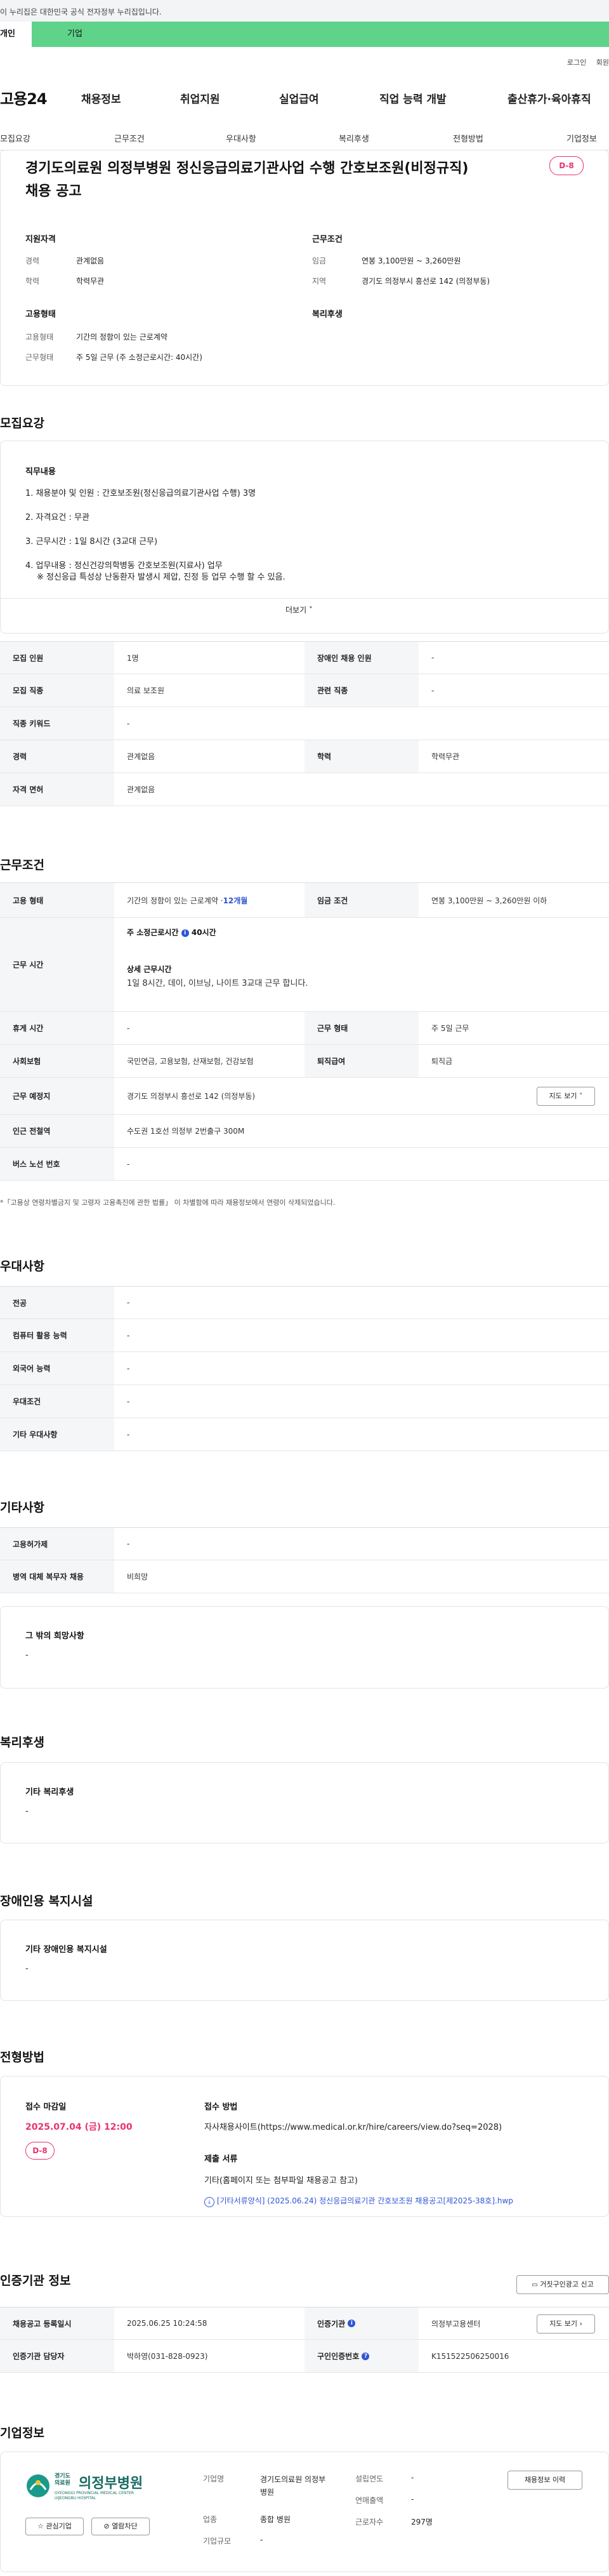  What do you see at coordinates (46, 2107) in the screenshot?
I see `deadline-label: 접수 마감일` at bounding box center [46, 2107].